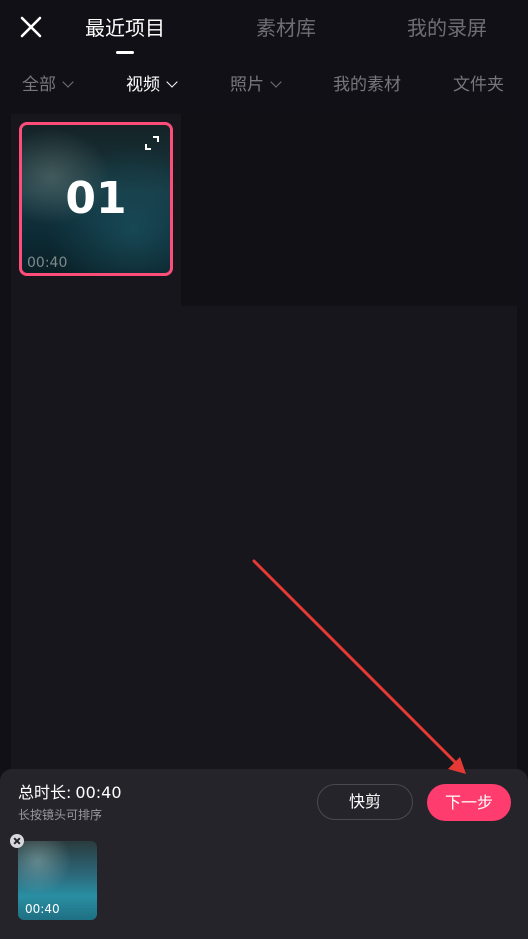 The image size is (528, 939). Describe the element at coordinates (125, 28) in the screenshot. I see `tab-label: 最近项目` at that location.